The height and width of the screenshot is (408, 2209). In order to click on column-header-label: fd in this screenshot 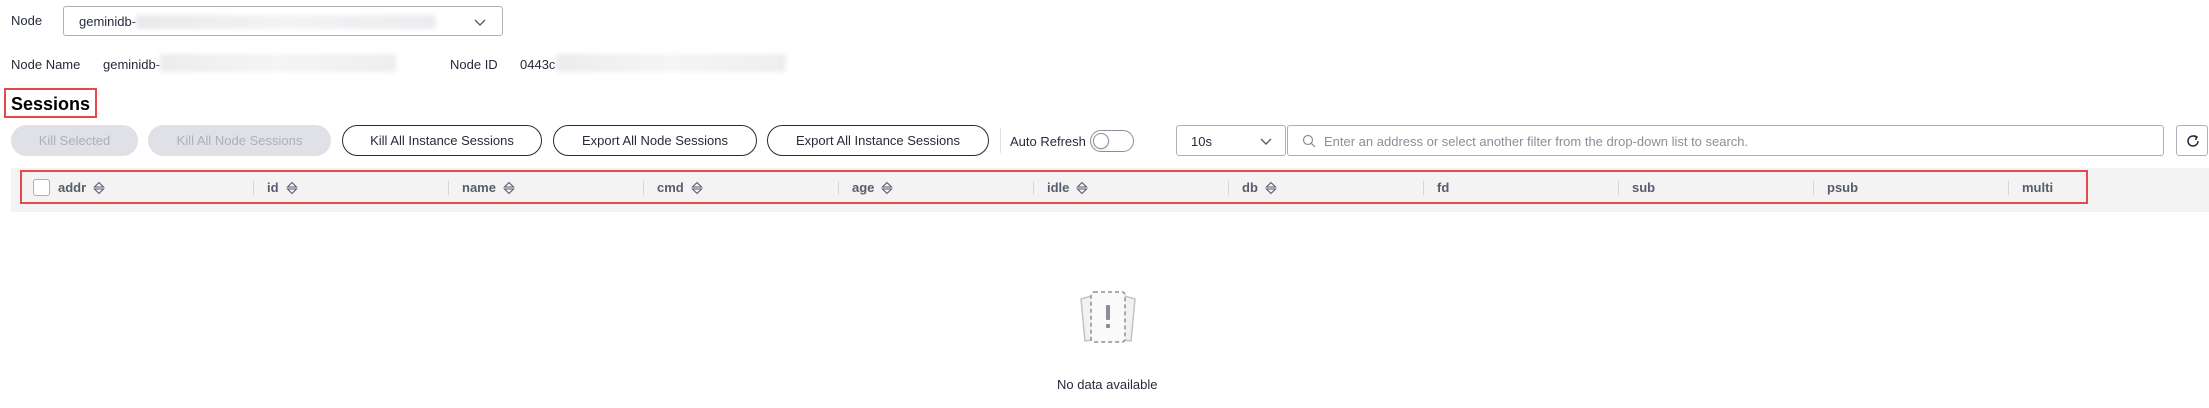, I will do `click(1443, 187)`.